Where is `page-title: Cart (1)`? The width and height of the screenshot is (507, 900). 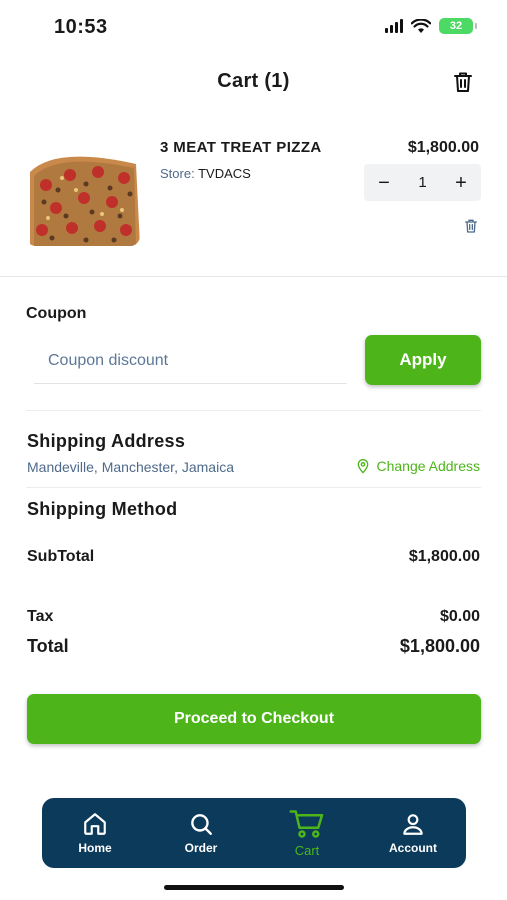 page-title: Cart (1) is located at coordinates (253, 81).